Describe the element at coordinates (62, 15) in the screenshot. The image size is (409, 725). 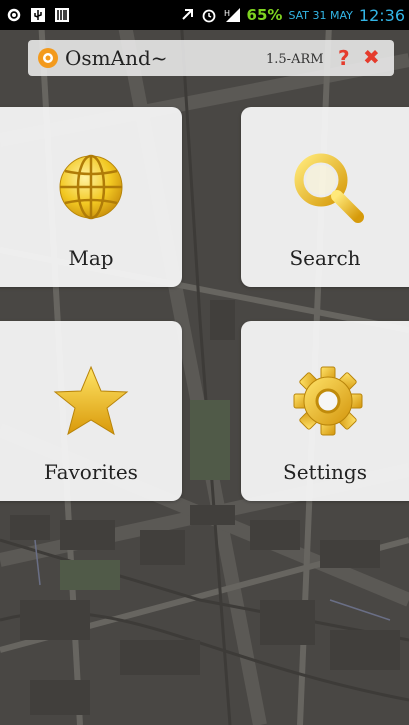
I see `barcode-icon` at that location.